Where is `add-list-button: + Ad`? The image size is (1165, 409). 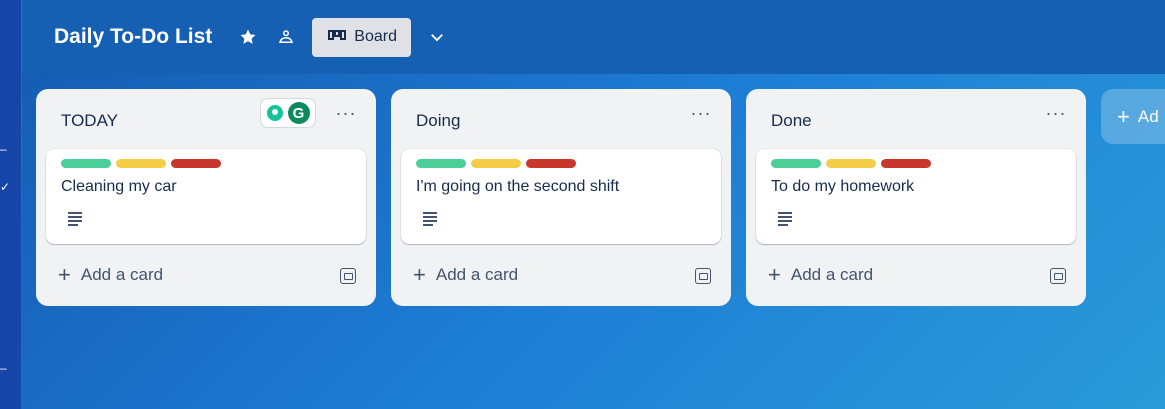 add-list-button: + Ad is located at coordinates (1133, 116).